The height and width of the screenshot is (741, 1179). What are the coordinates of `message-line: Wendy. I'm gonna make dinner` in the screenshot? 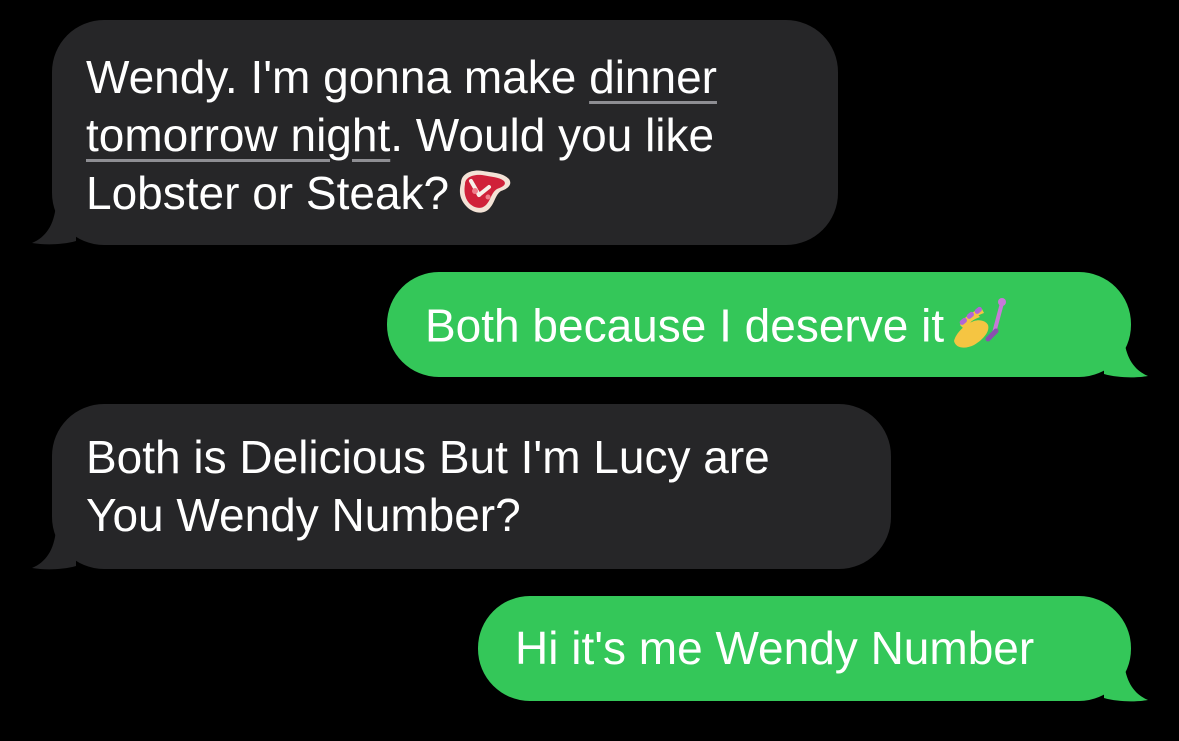 It's located at (445, 77).